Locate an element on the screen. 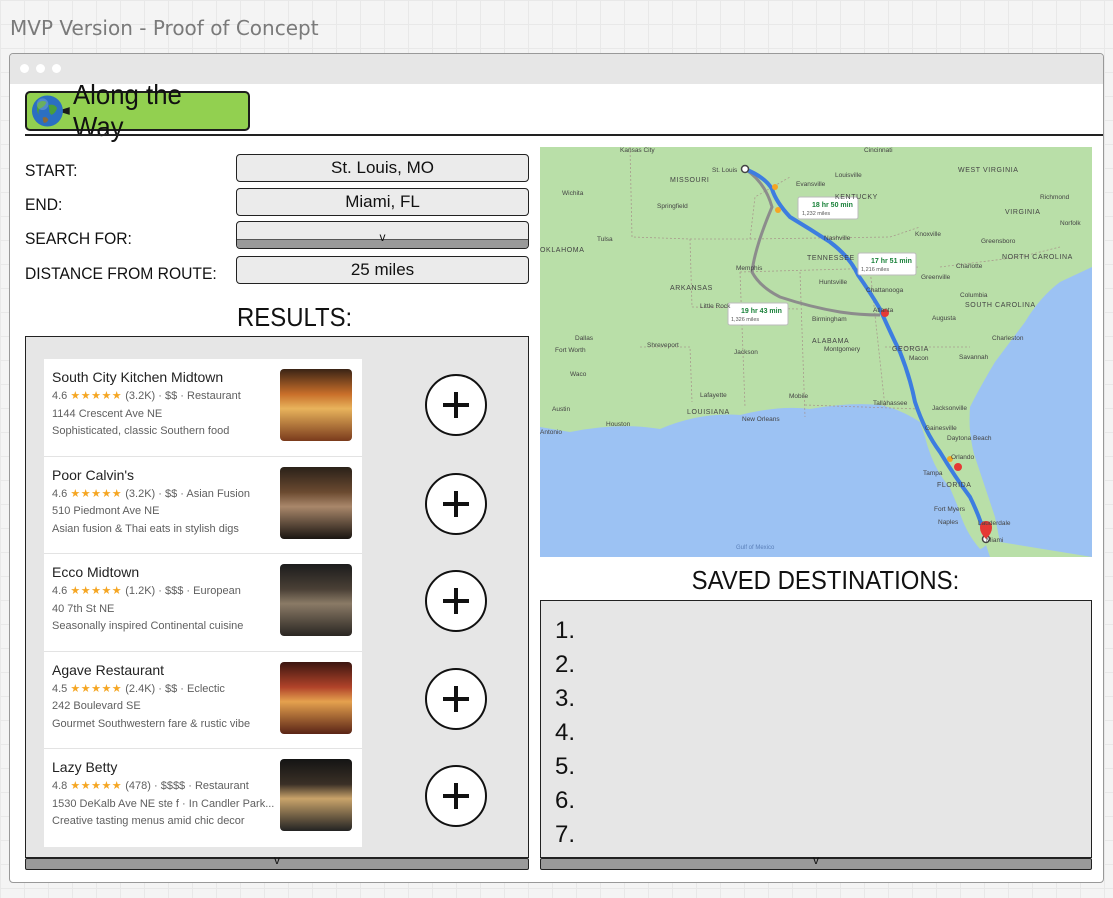  result-description: Sophisticated, classic Southern food is located at coordinates (141, 431).